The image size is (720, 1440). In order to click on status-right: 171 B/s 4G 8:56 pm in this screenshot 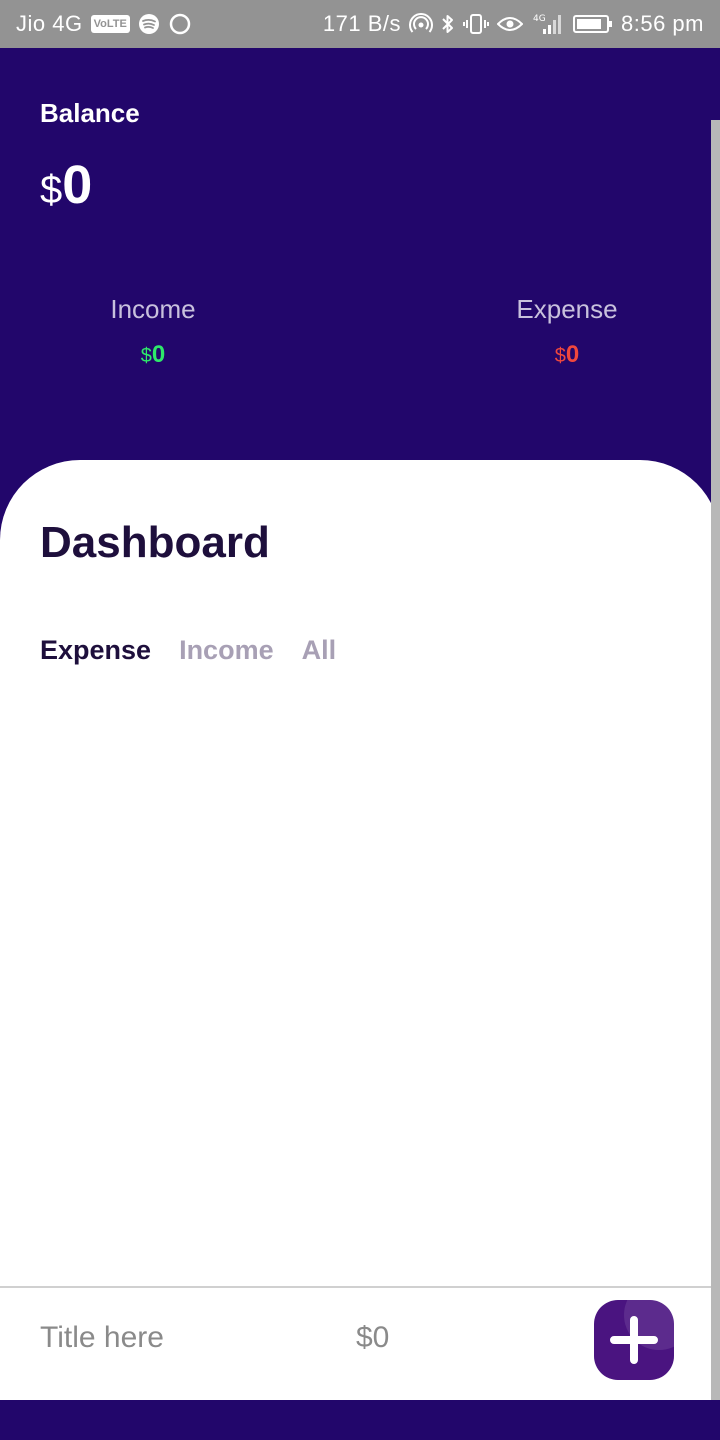, I will do `click(513, 24)`.